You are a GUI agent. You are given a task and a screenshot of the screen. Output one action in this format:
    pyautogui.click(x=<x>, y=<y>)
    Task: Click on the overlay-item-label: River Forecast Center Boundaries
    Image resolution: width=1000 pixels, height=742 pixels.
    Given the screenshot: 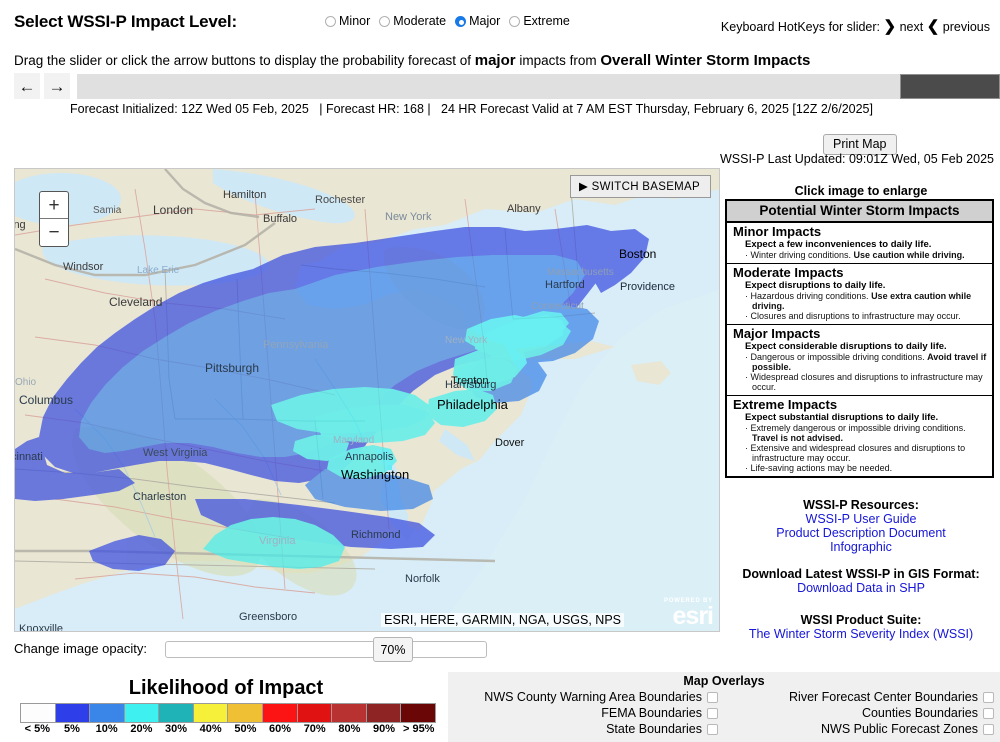 What is the action you would take?
    pyautogui.click(x=883, y=697)
    